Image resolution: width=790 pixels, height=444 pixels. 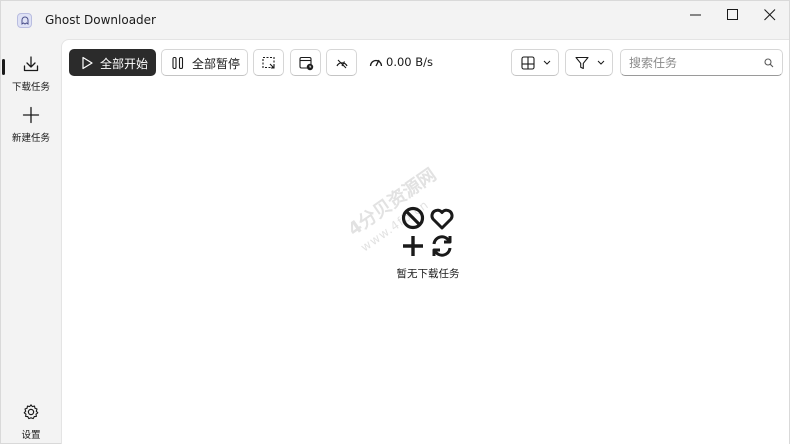 I want to click on start-all-label: 全部开始, so click(x=124, y=64).